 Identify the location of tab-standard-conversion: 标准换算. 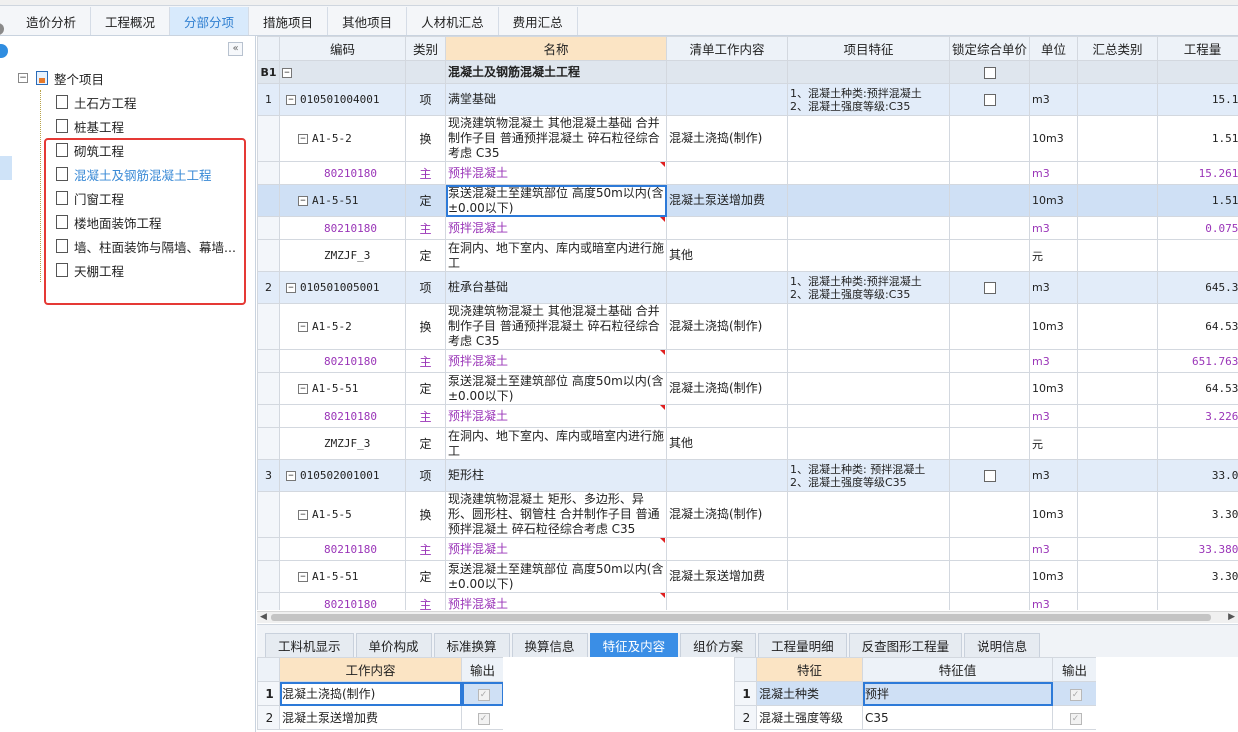
(471, 645).